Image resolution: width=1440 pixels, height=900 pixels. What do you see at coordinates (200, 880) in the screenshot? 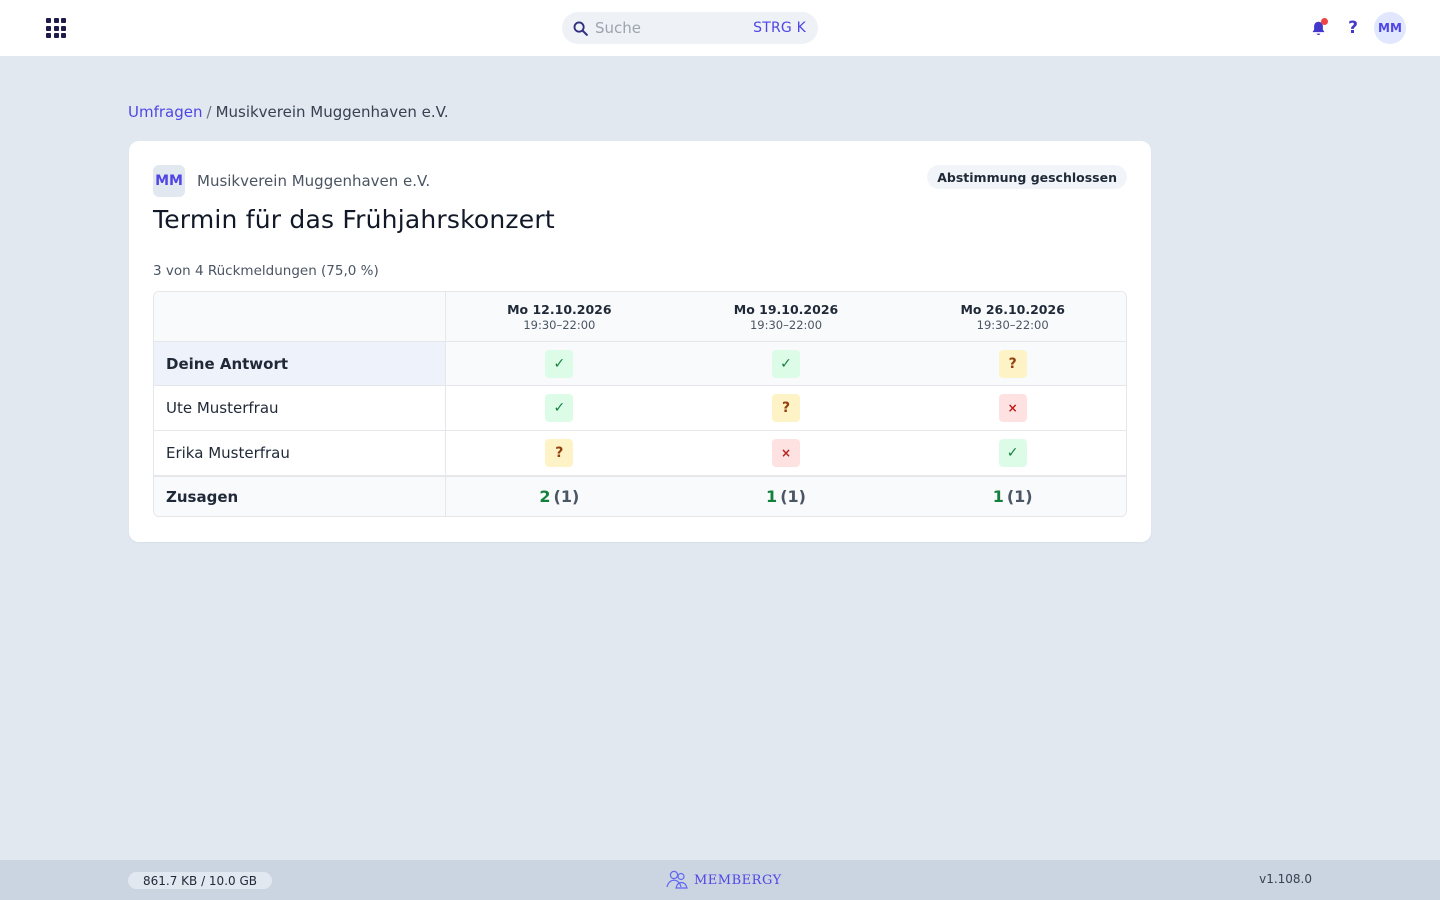
I see `storage-usage: 861.7 KB / 10.0 GB` at bounding box center [200, 880].